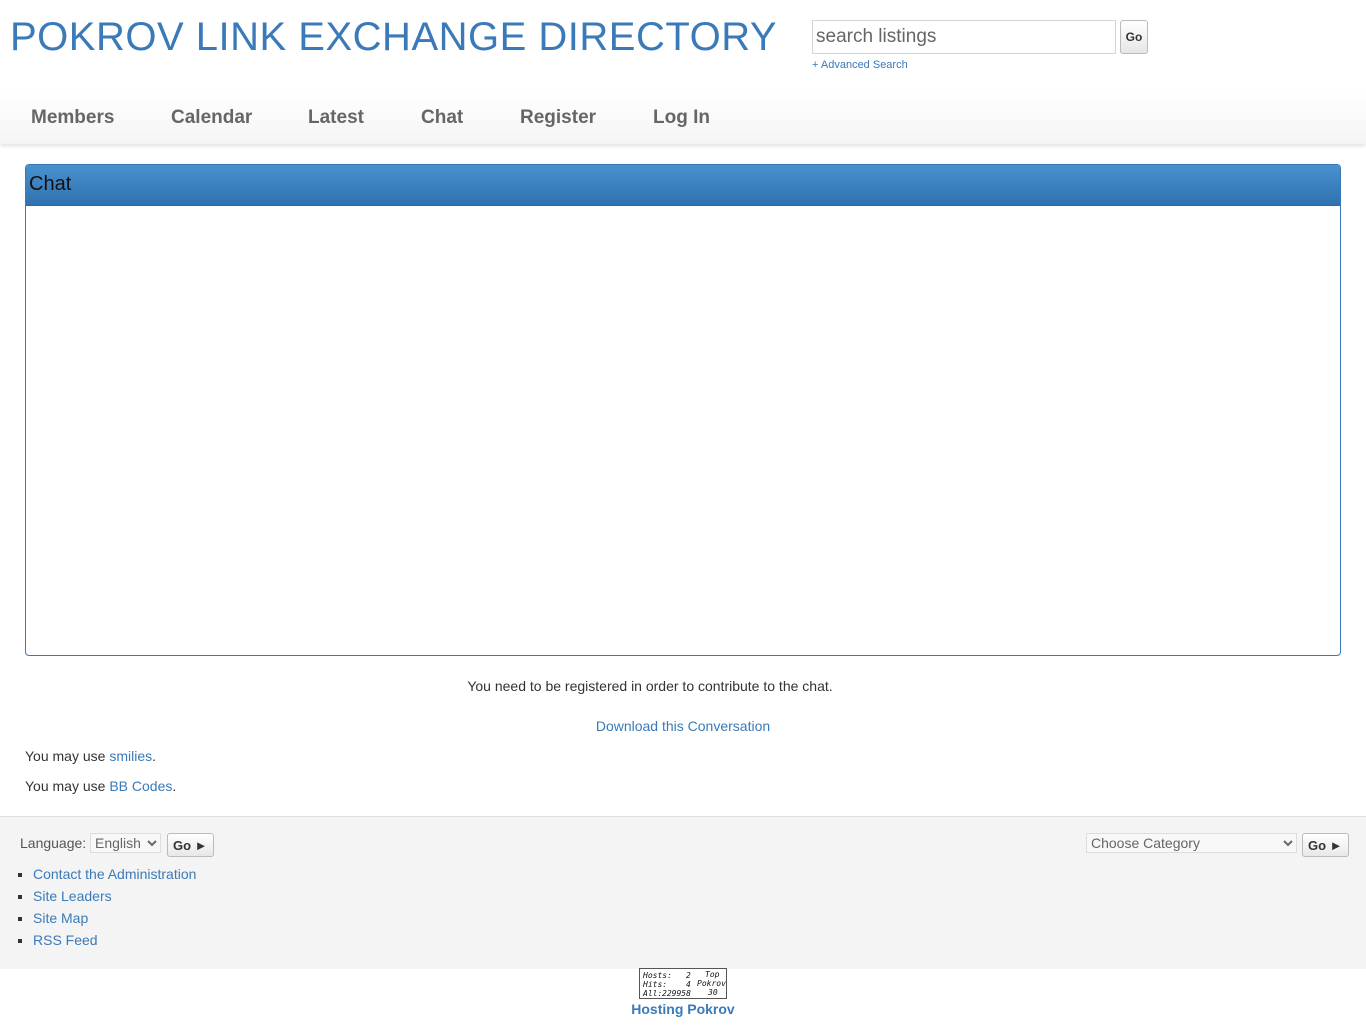 The height and width of the screenshot is (1029, 1366). What do you see at coordinates (558, 118) in the screenshot?
I see `nav-item-register: Register` at bounding box center [558, 118].